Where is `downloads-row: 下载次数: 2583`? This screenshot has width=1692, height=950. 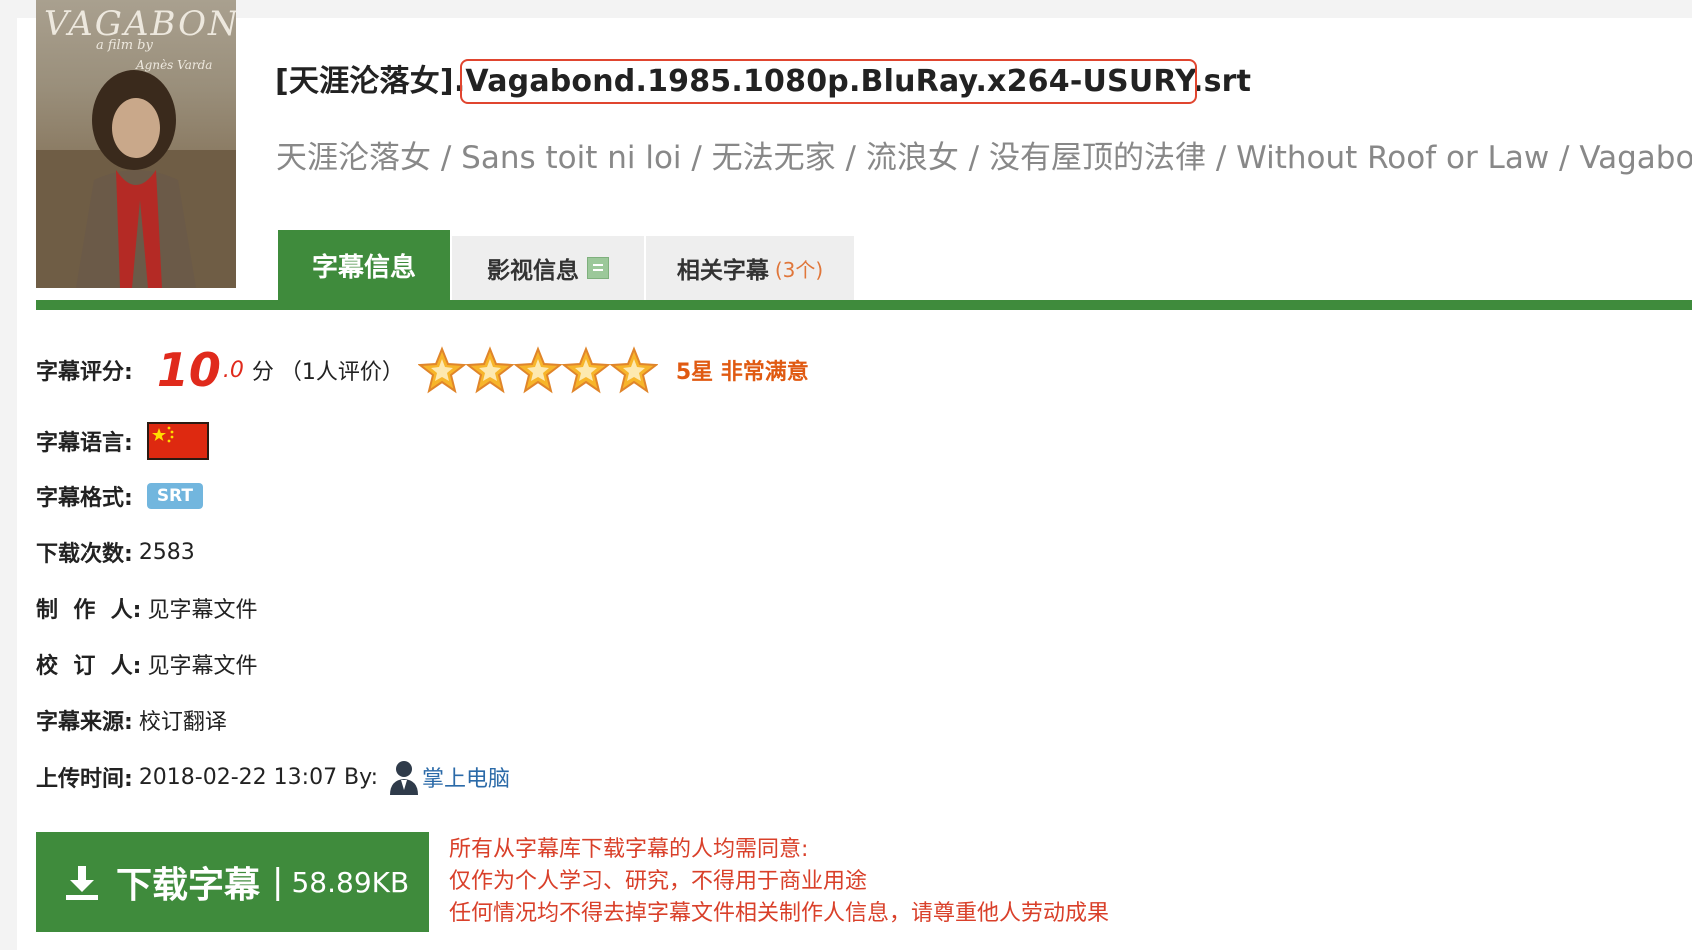
downloads-row: 下载次数: 2583 is located at coordinates (115, 552).